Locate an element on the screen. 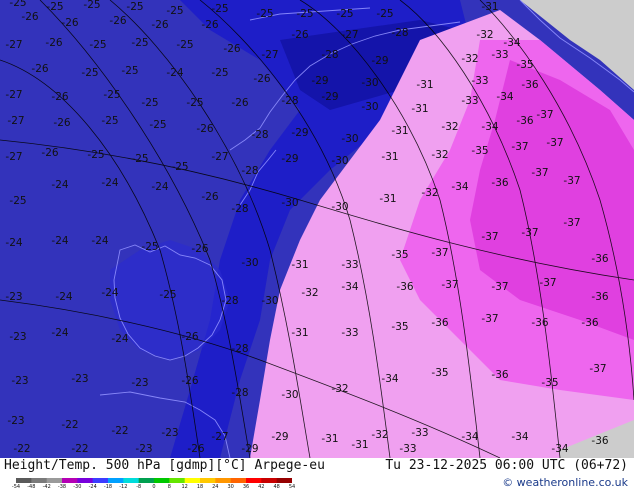  colorbar-tick-label: 54 is located at coordinates (292, 487).